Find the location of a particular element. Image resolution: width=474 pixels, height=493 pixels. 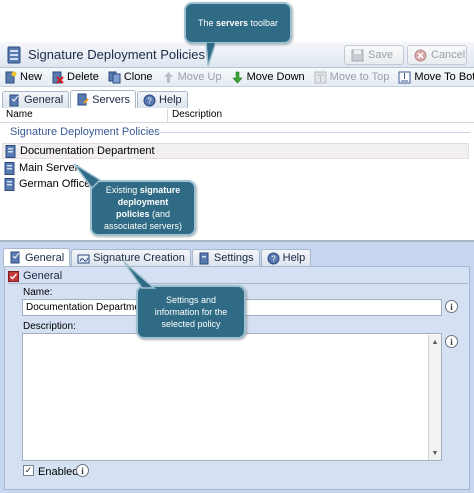

enabled-checkbox: ✓ is located at coordinates (28, 470).